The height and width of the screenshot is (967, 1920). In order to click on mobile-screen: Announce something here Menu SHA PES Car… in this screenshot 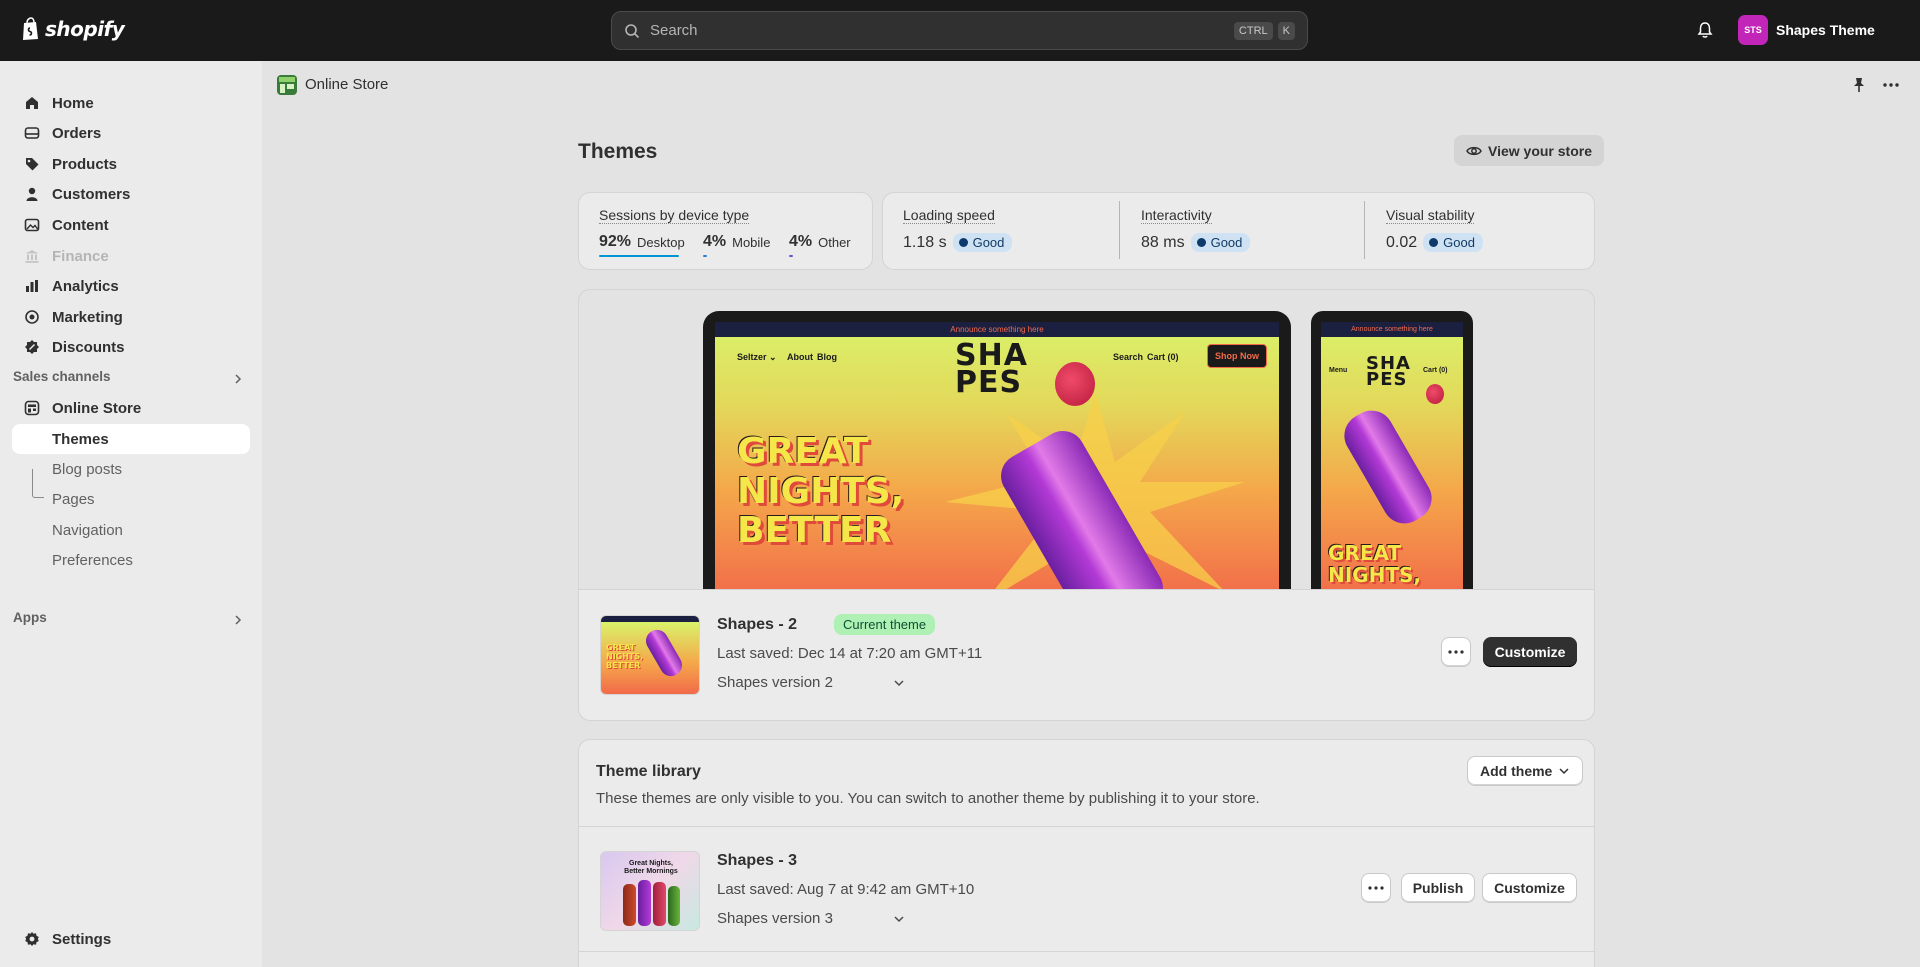, I will do `click(1392, 455)`.